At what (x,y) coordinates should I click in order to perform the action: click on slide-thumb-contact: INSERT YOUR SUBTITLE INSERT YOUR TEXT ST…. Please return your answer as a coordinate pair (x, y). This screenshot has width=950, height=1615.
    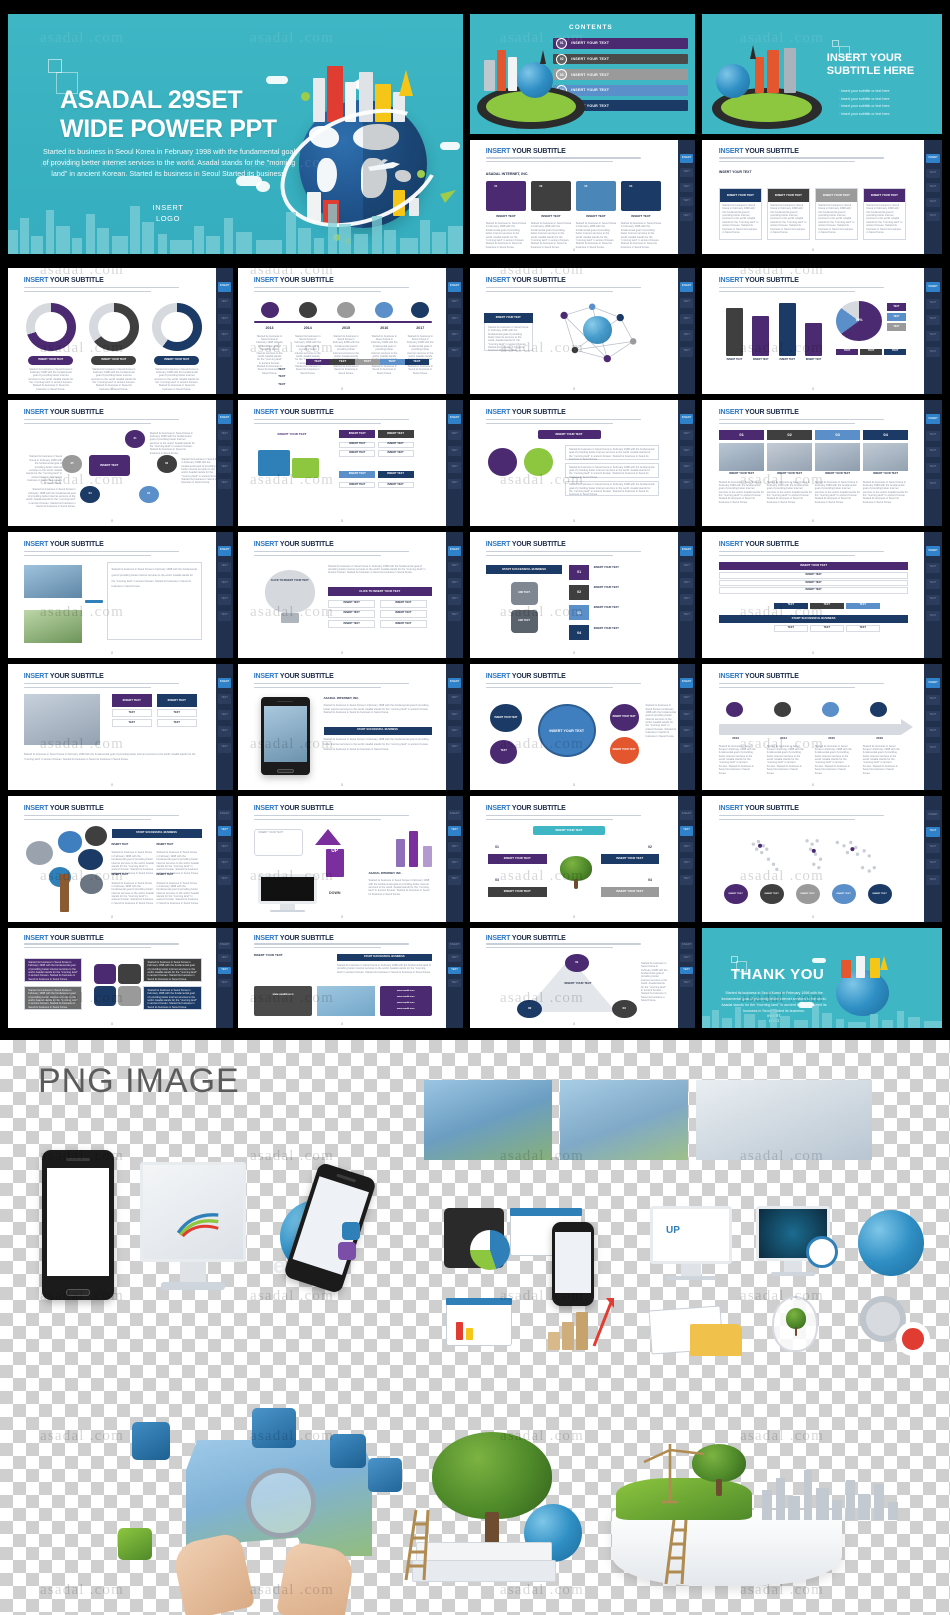
    Looking at the image, I should click on (350, 978).